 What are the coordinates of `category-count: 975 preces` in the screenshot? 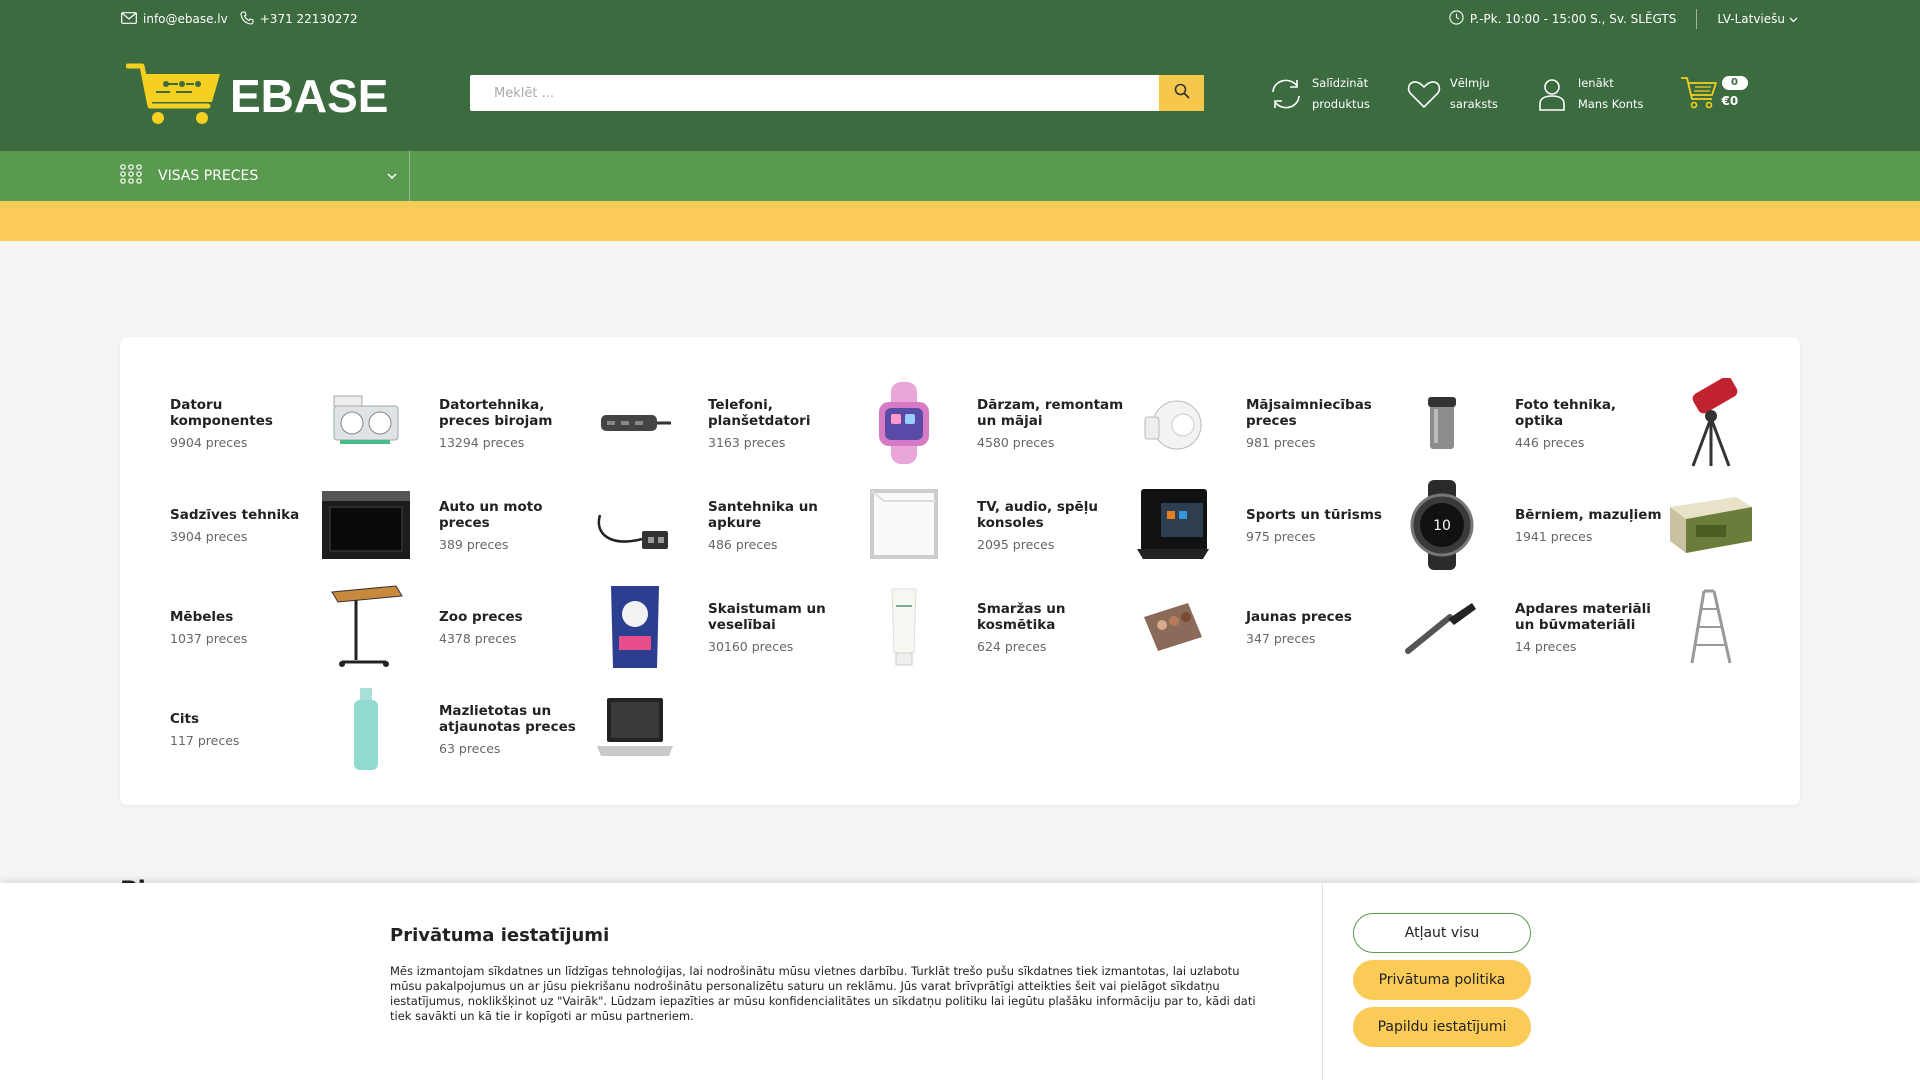 It's located at (1281, 536).